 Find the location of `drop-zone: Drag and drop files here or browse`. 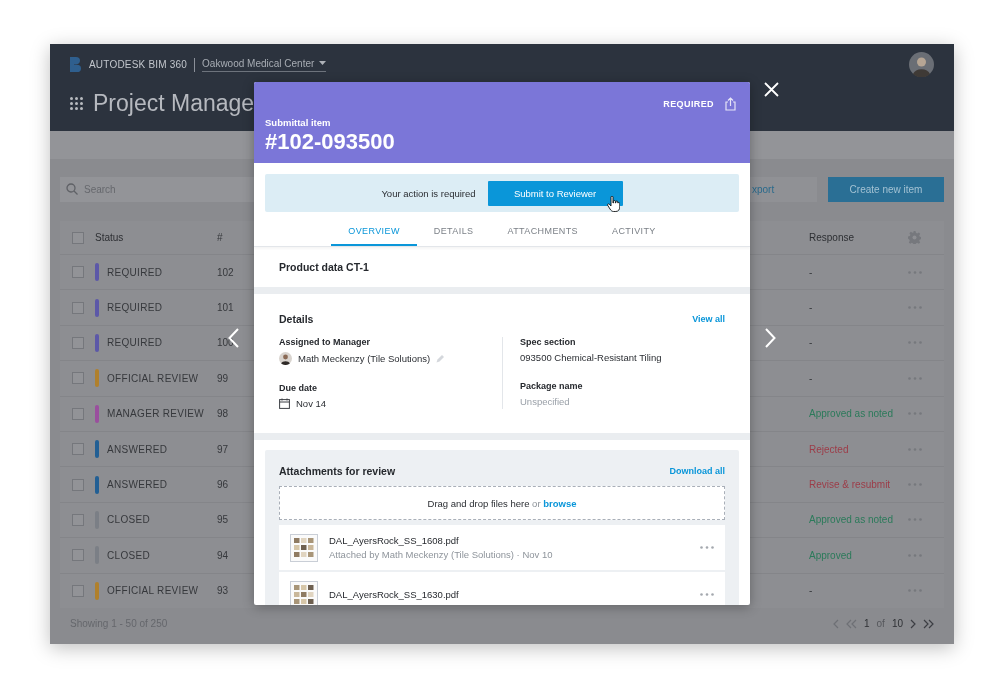

drop-zone: Drag and drop files here or browse is located at coordinates (502, 503).